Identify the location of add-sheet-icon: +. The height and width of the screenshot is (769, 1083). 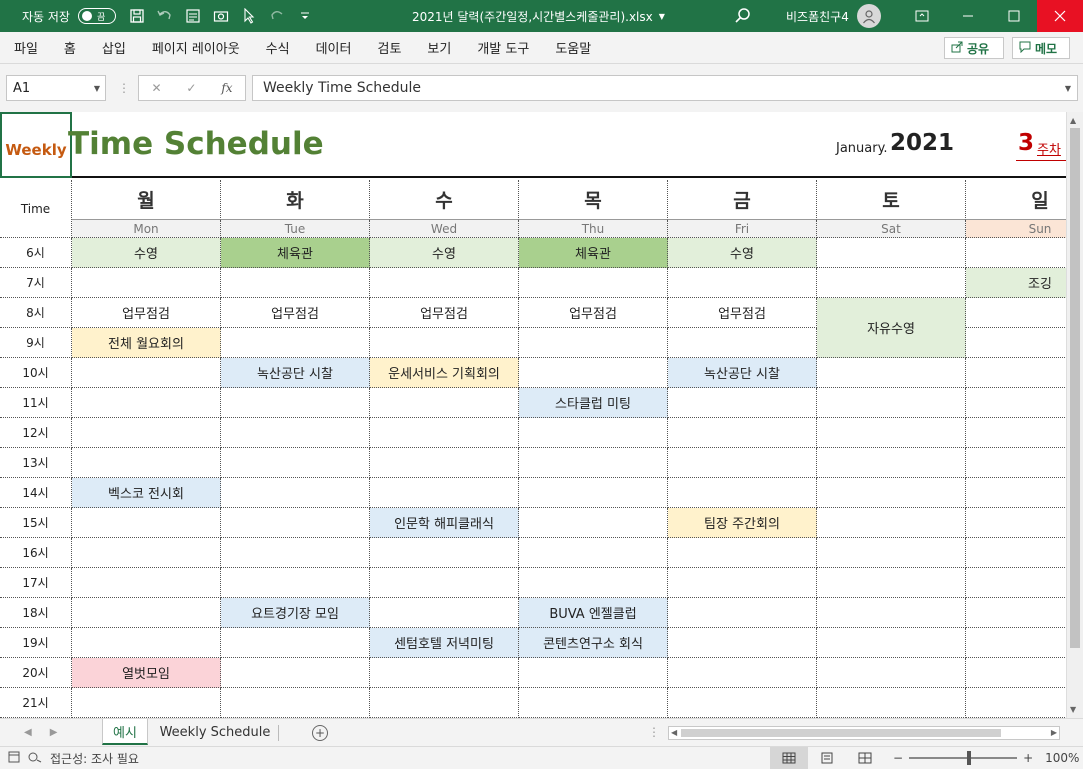
(320, 733).